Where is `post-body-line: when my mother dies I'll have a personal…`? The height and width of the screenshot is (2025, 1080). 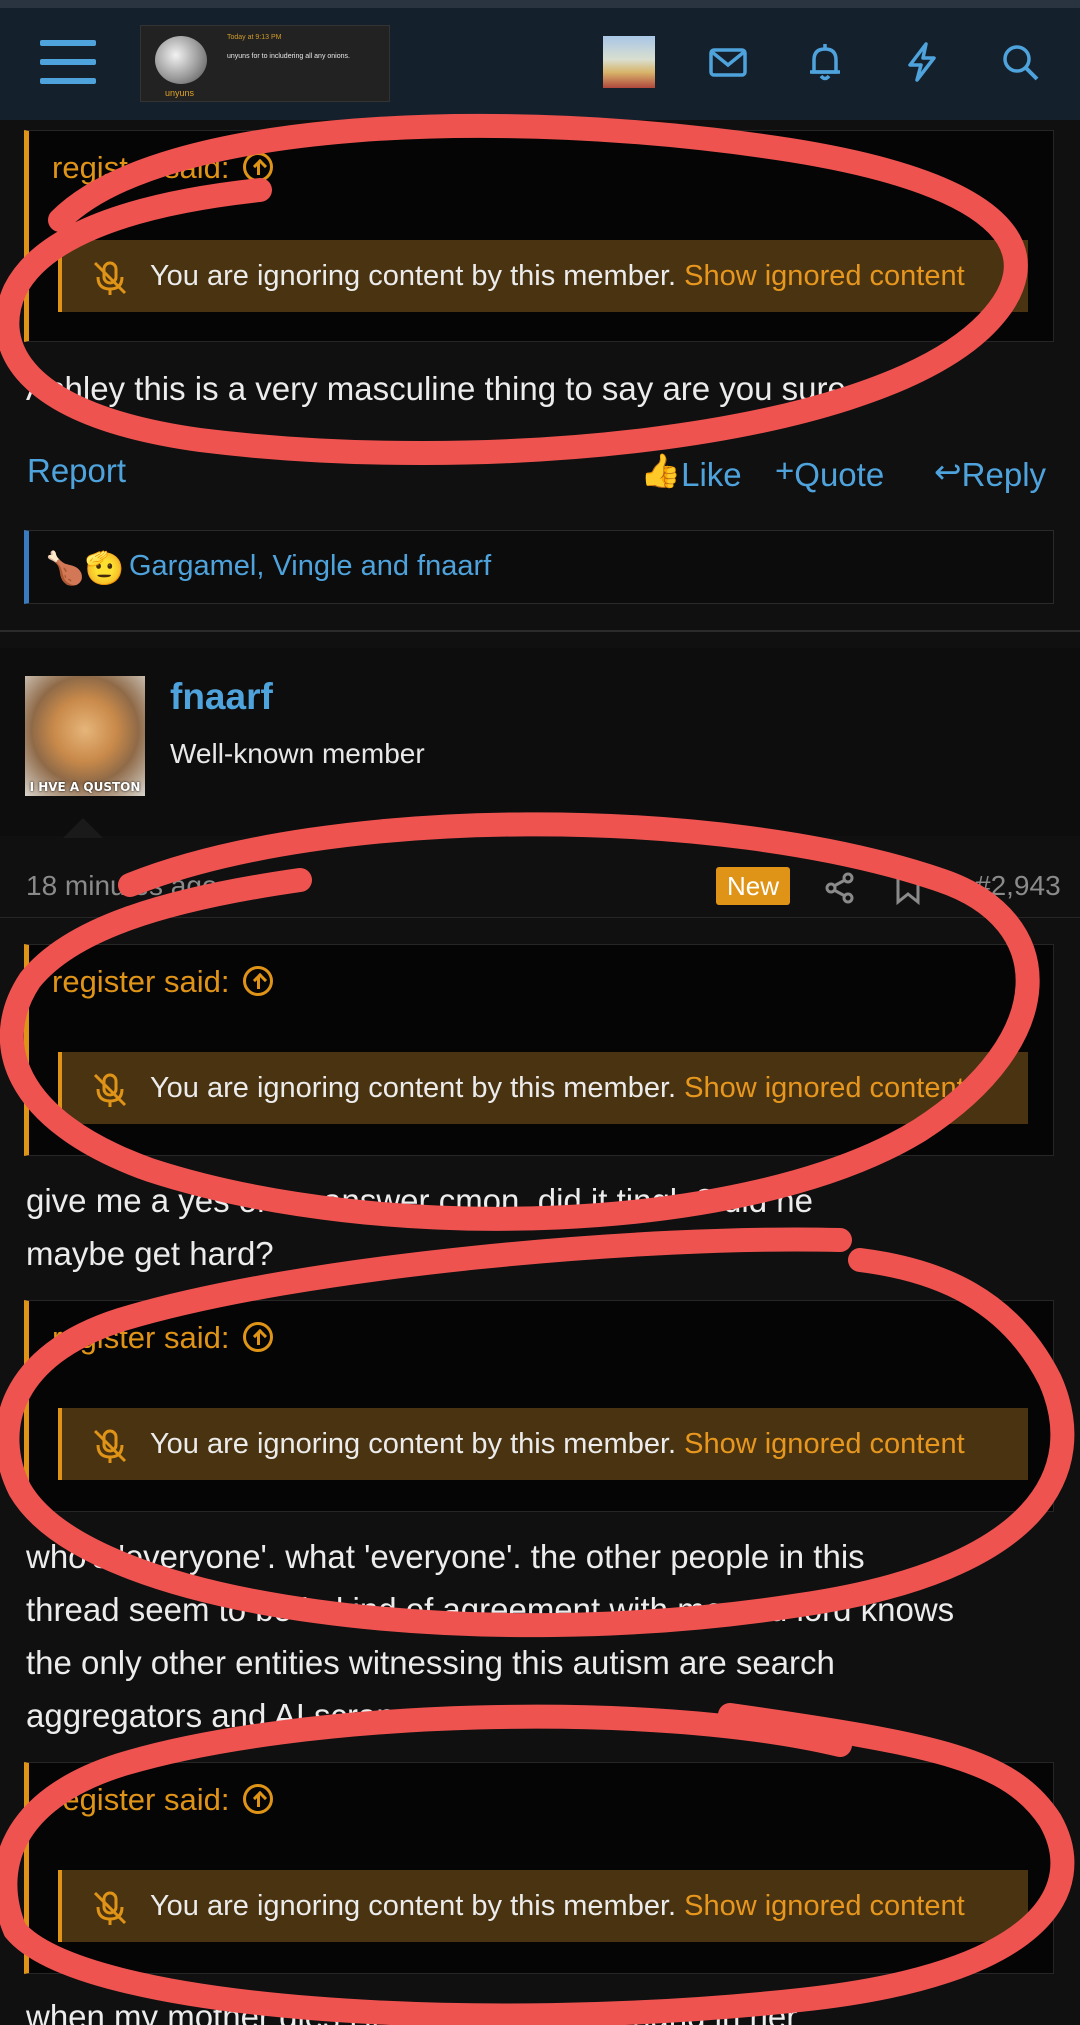
post-body-line: when my mother dies I'll have a personal… is located at coordinates (412, 2011).